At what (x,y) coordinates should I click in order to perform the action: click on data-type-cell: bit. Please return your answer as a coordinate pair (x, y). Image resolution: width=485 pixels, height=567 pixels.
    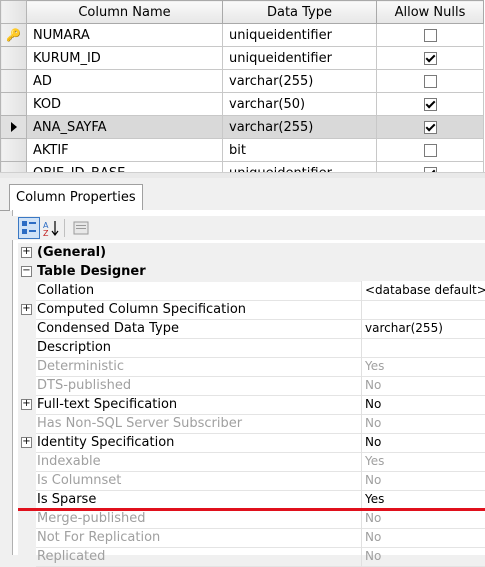
    Looking at the image, I should click on (299, 150).